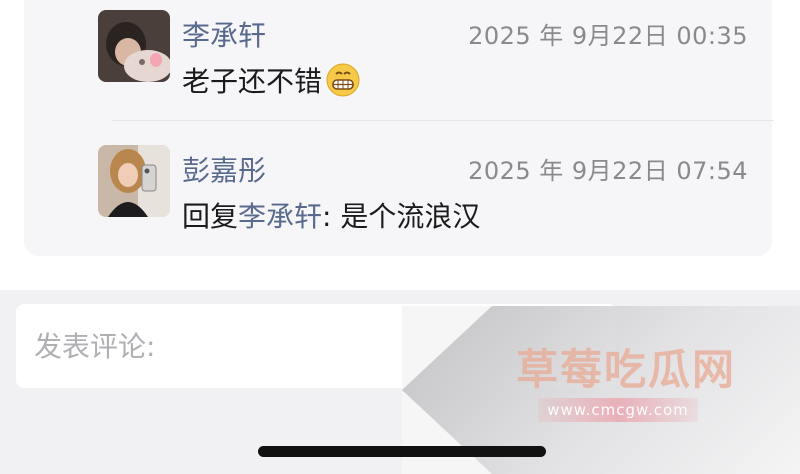  Describe the element at coordinates (443, 120) in the screenshot. I see `comment-divider` at that location.